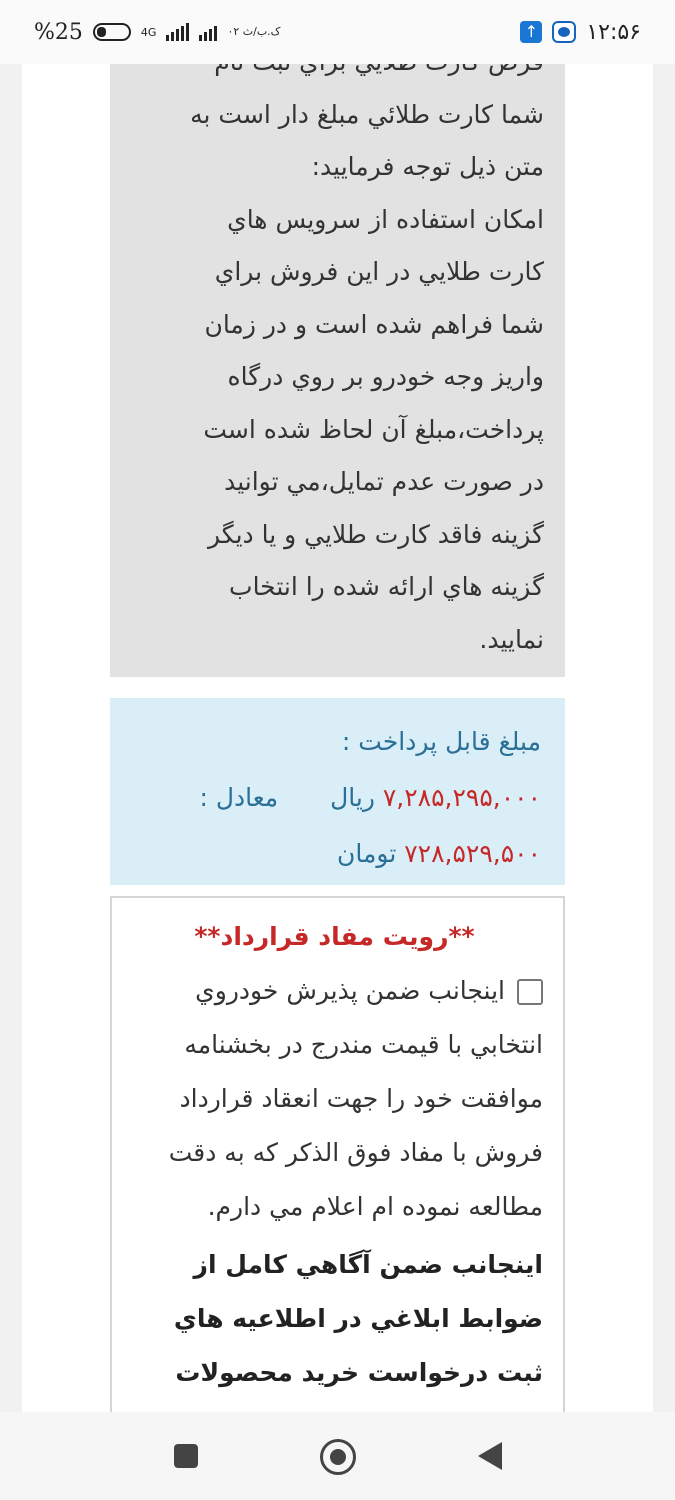  I want to click on battery-percentage: %25, so click(58, 32).